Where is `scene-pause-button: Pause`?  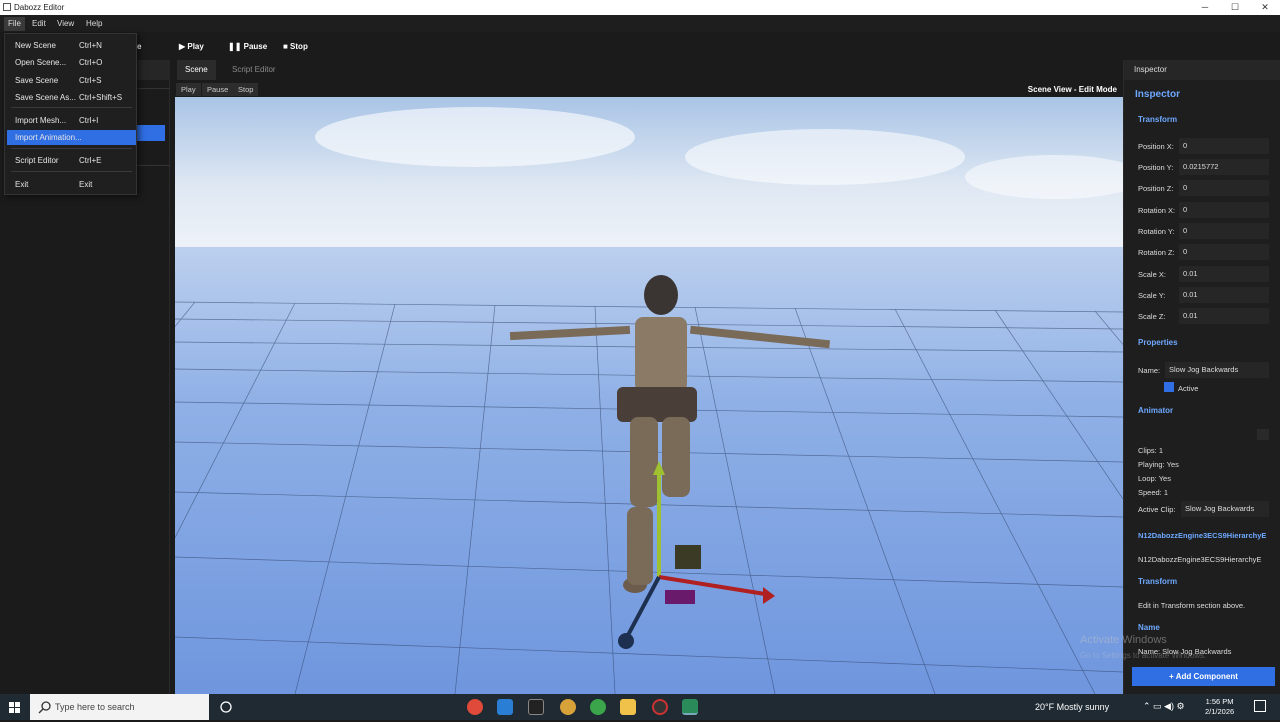
scene-pause-button: Pause is located at coordinates (218, 89).